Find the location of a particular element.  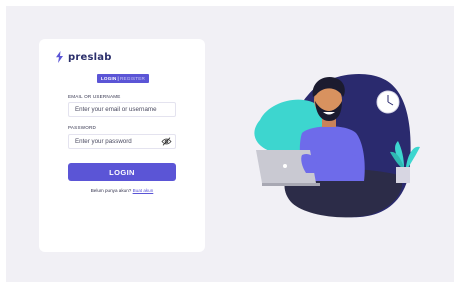

password-label: PASSWORD is located at coordinates (82, 127).